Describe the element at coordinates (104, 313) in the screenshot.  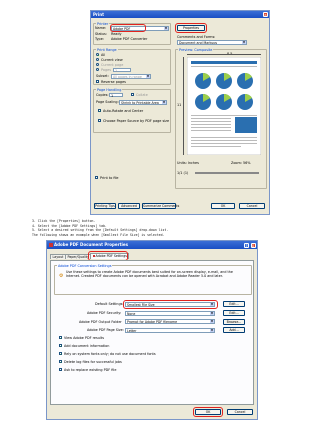
I see `security-label: Adobe PDF Security:` at that location.